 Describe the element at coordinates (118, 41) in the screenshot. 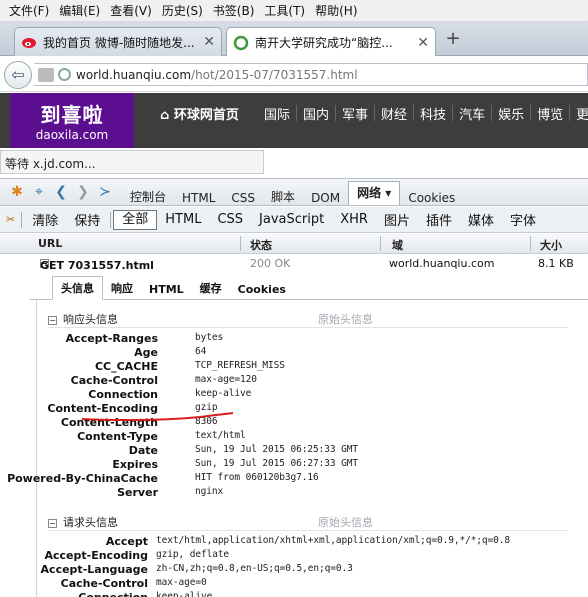

I see `tab-weibo: 我的首页 微博-随时随地发... ✕` at that location.